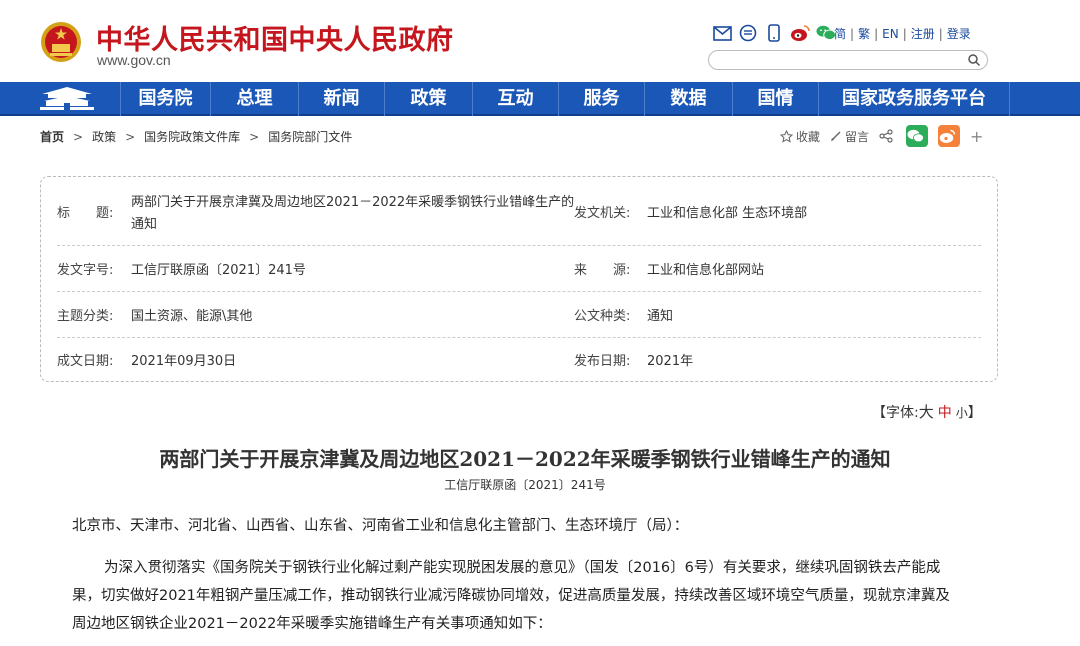 The width and height of the screenshot is (1080, 646). I want to click on share-weibo-button, so click(949, 136).